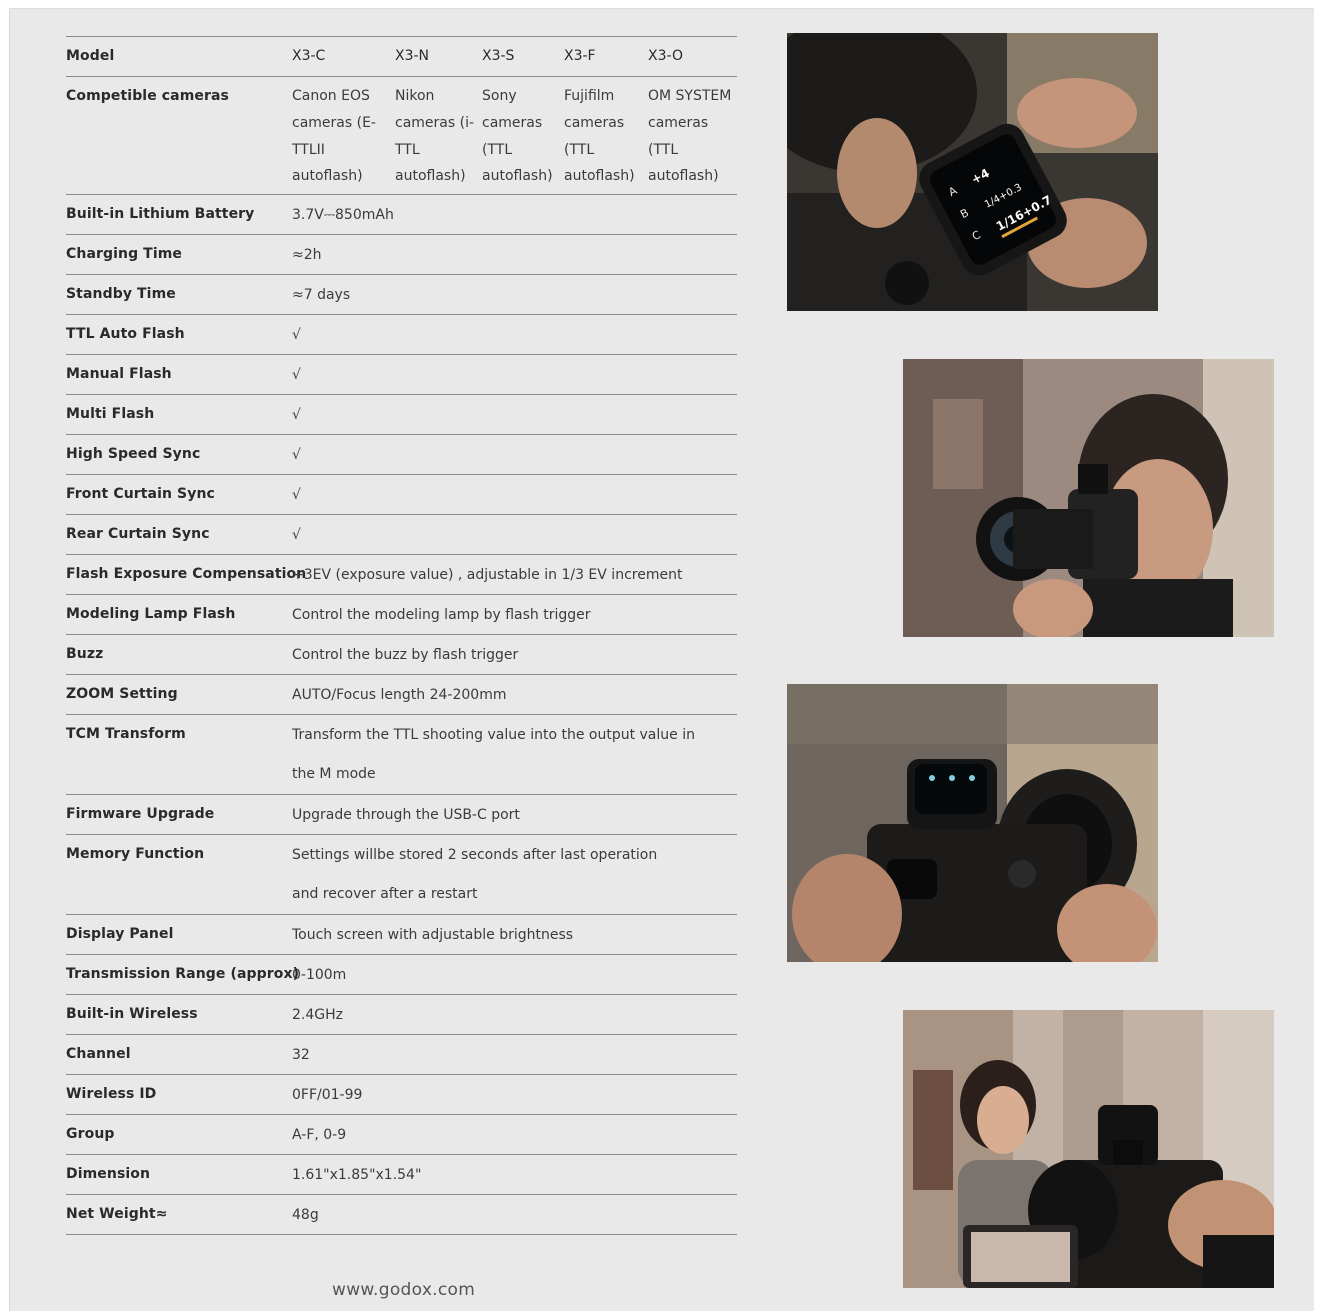  I want to click on table-row: Charging Time ≈2h, so click(401, 255).